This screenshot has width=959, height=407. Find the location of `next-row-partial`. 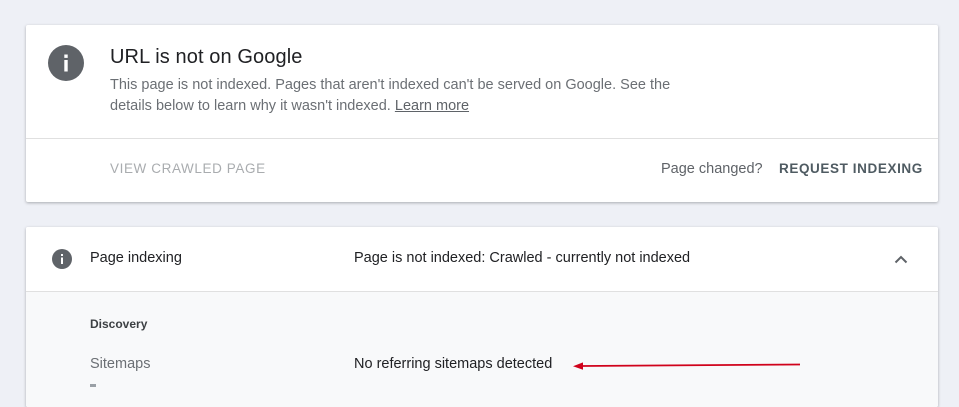

next-row-partial is located at coordinates (93, 385).